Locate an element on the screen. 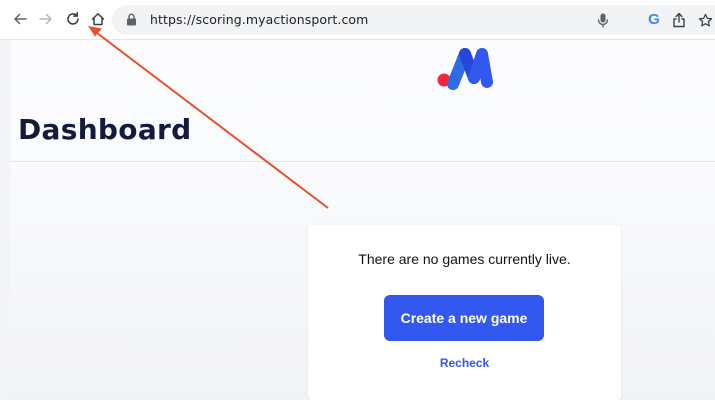 This screenshot has width=715, height=400. google-button: G is located at coordinates (654, 20).